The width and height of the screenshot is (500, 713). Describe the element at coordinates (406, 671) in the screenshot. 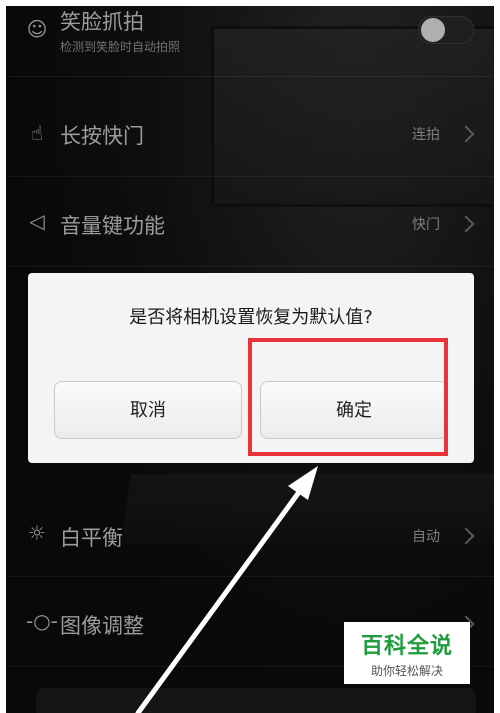

I see `watermark-subtitle: 助你轻松解决` at that location.